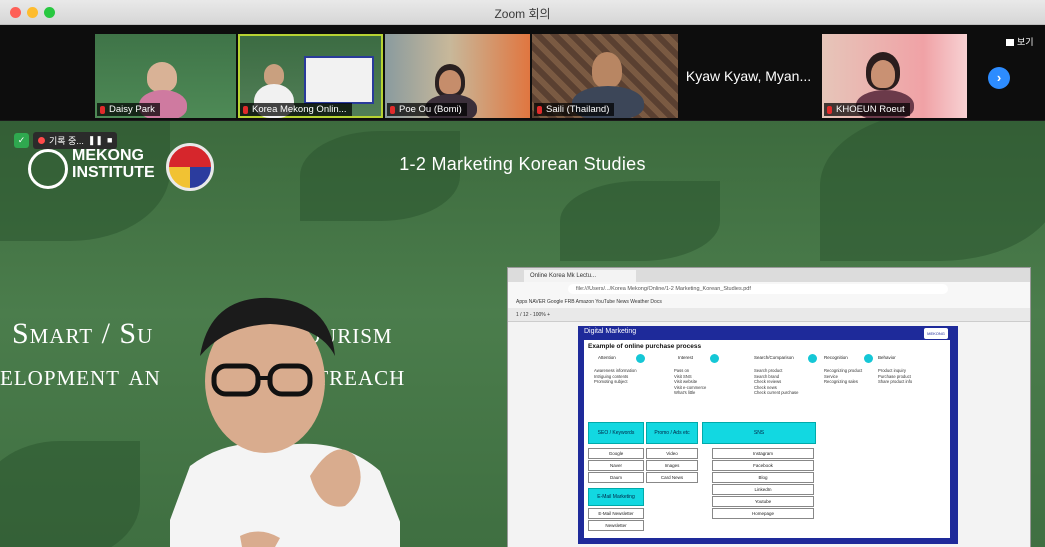  What do you see at coordinates (999, 78) in the screenshot?
I see `next-page-chevron-icon: ›` at bounding box center [999, 78].